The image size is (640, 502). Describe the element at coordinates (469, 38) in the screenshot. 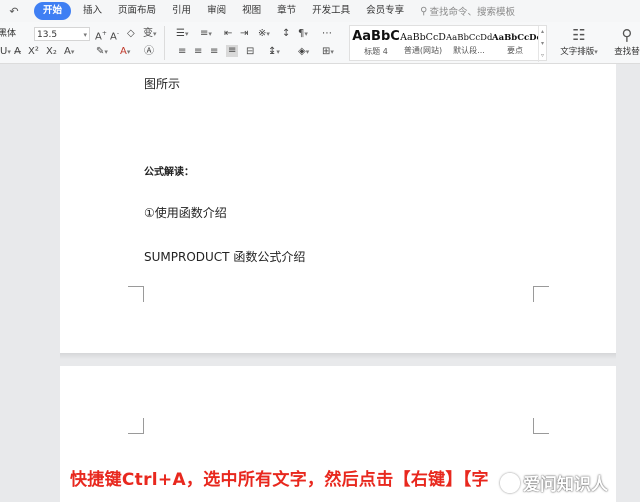

I see `style-sample: AaBbCcDd` at that location.